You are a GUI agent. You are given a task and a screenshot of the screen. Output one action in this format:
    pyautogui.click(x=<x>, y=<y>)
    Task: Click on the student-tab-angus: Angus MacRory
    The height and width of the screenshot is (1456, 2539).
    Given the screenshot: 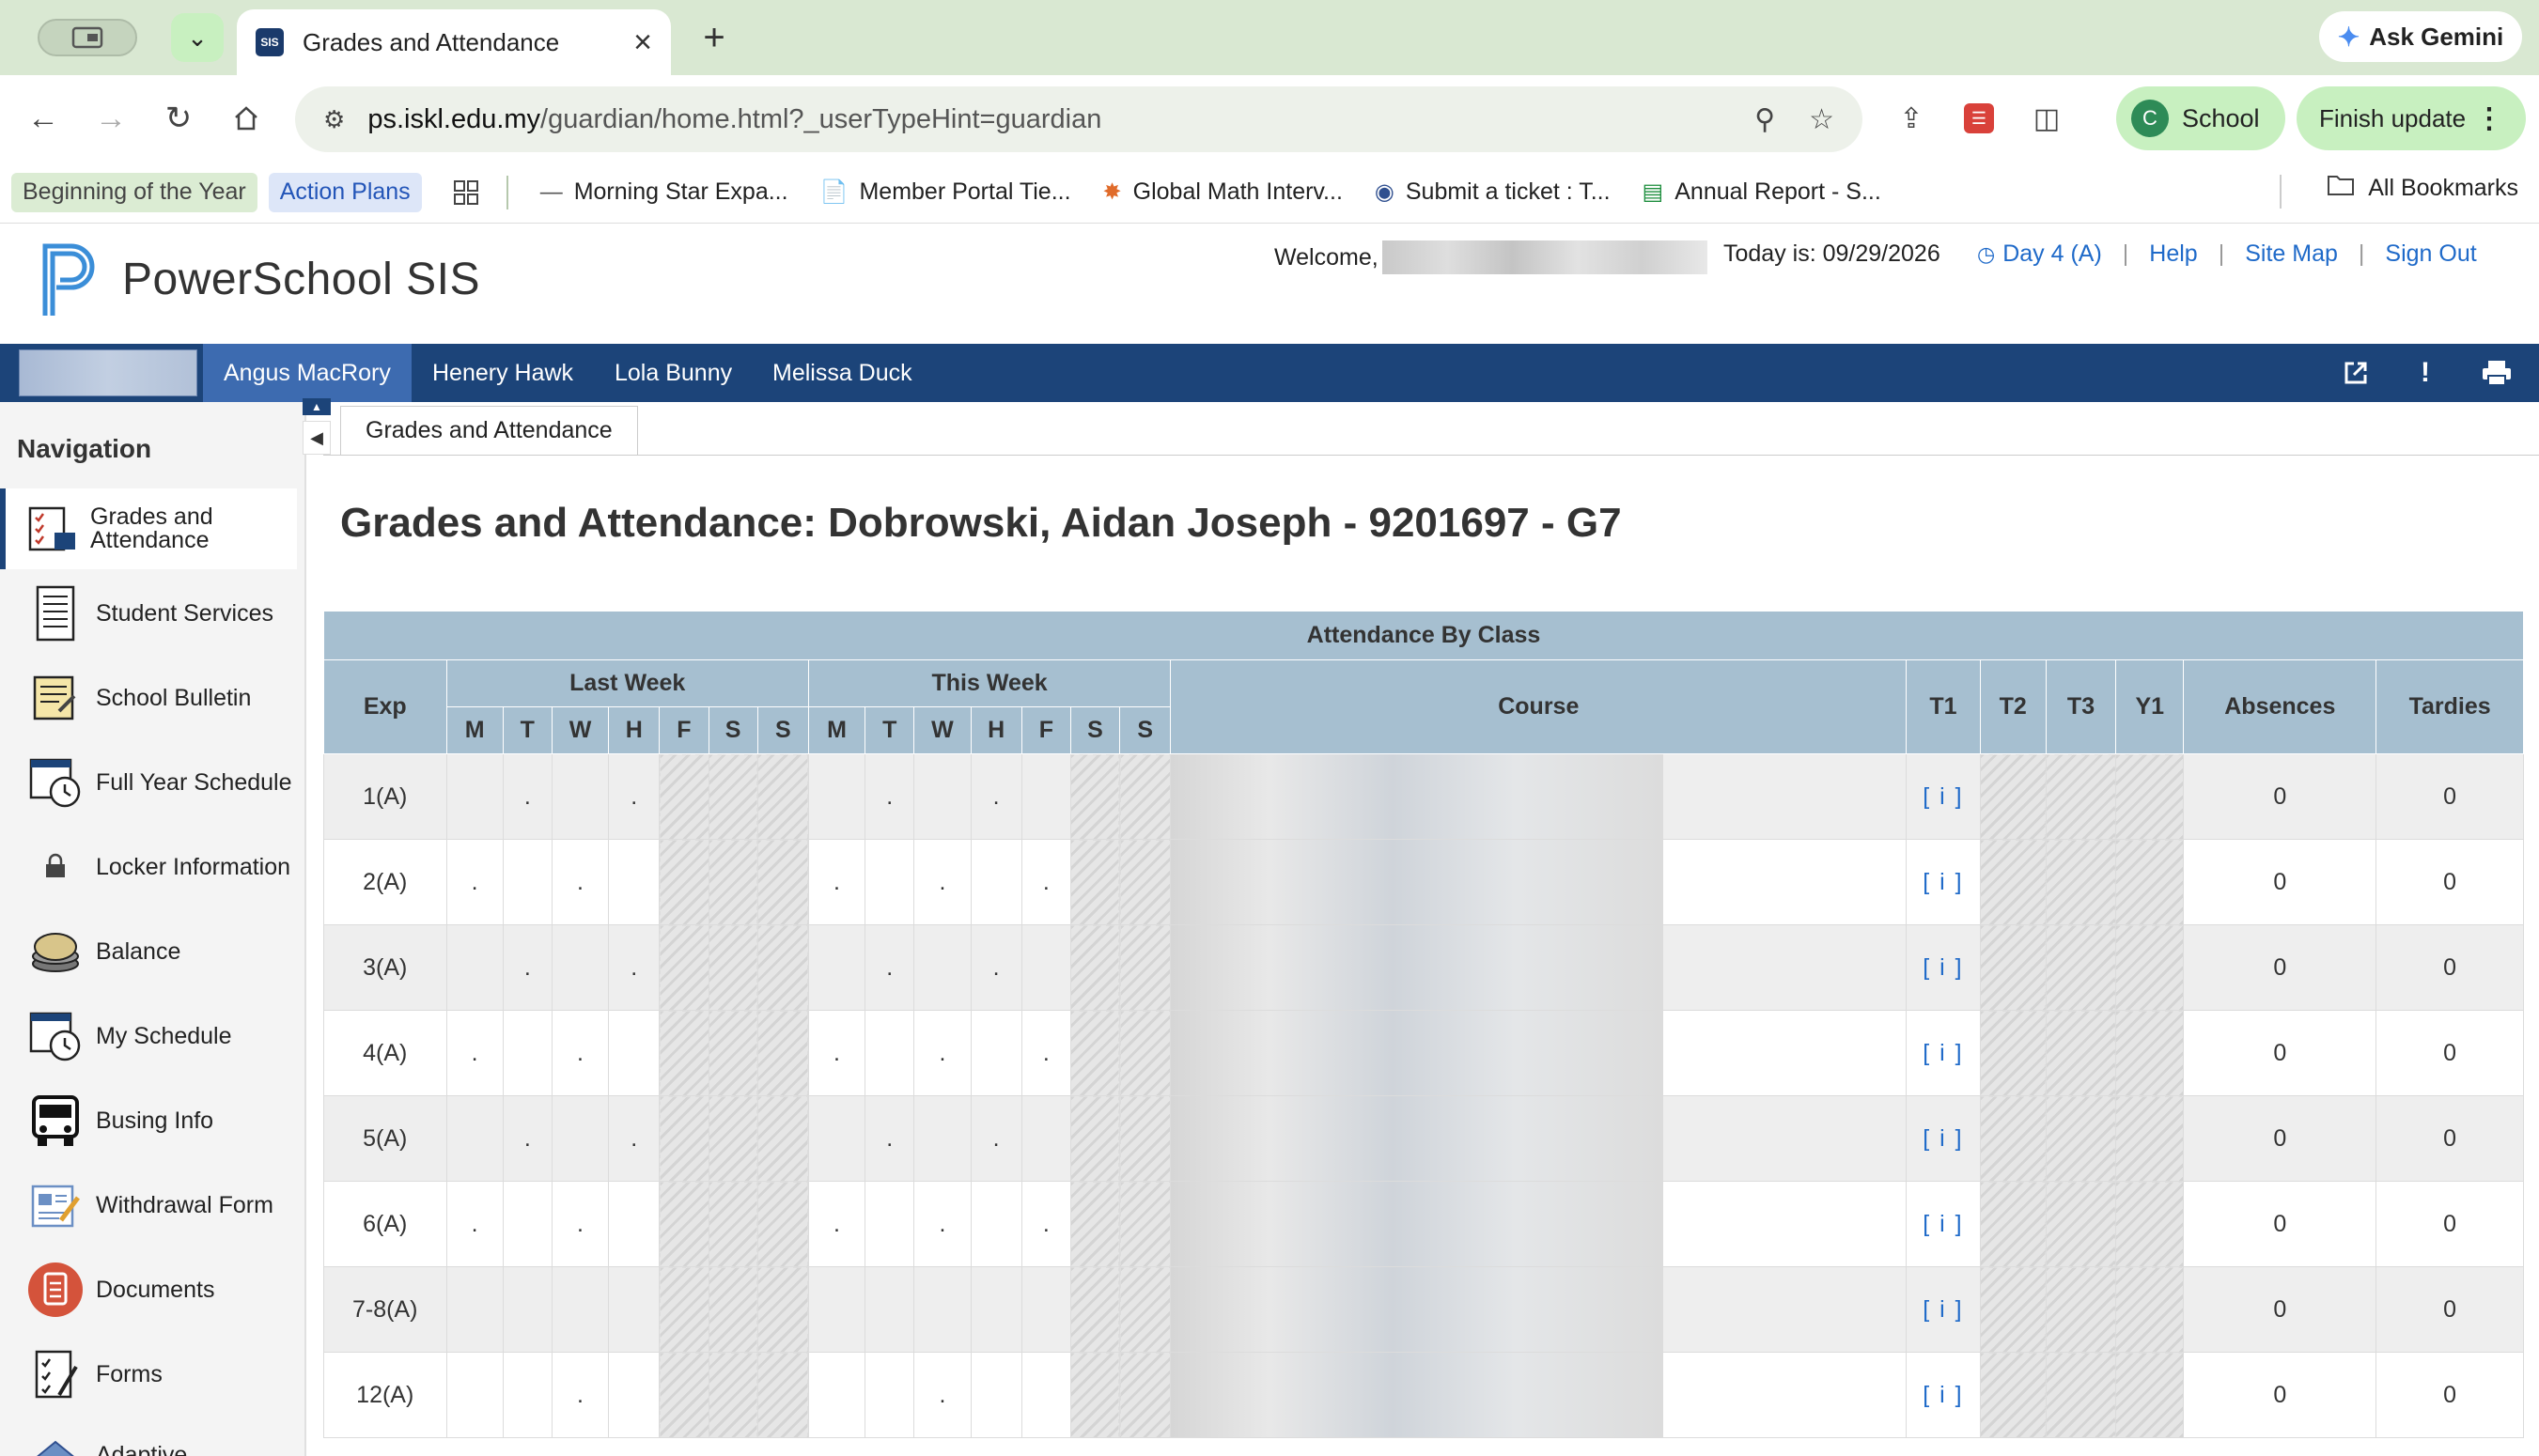 What is the action you would take?
    pyautogui.click(x=308, y=373)
    